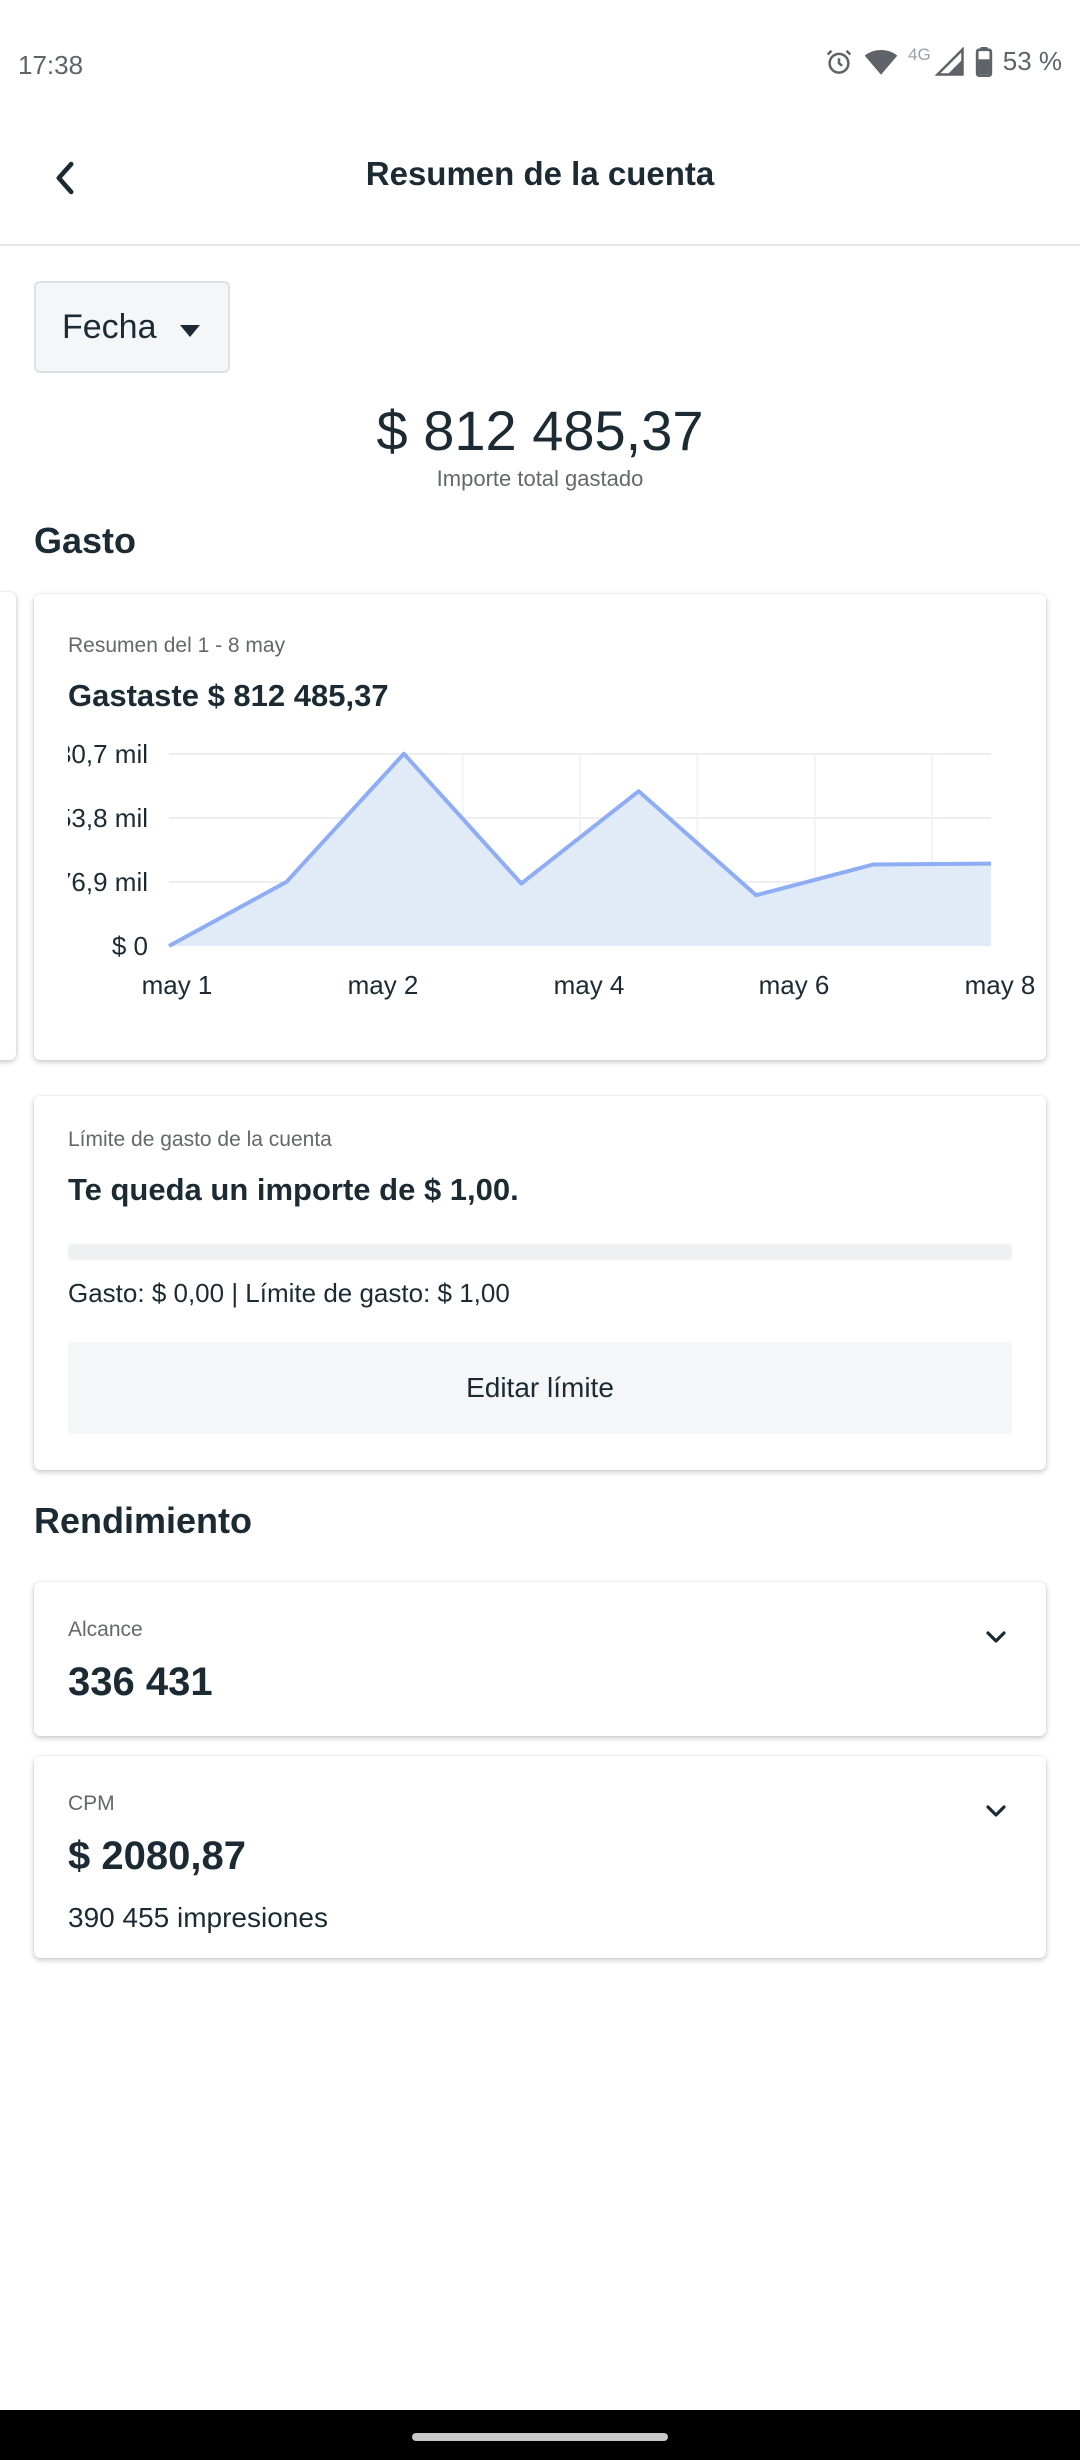 The height and width of the screenshot is (2460, 1080). What do you see at coordinates (102, 754) in the screenshot?
I see `chart-y-tick-label: 30,7 mil` at bounding box center [102, 754].